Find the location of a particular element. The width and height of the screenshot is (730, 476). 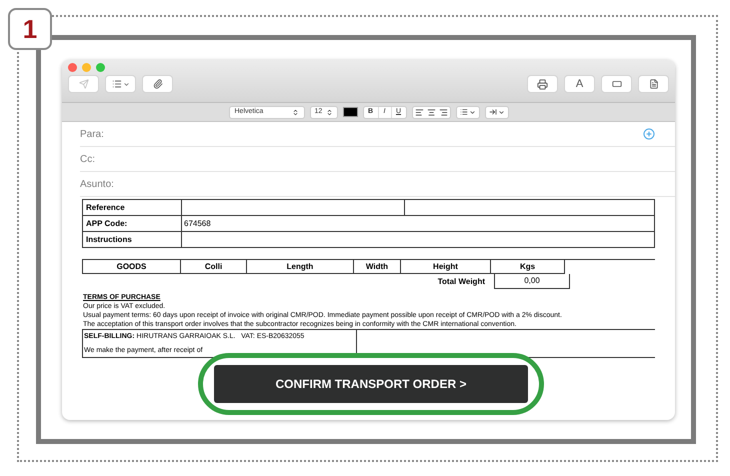

align-right-icon is located at coordinates (443, 112).